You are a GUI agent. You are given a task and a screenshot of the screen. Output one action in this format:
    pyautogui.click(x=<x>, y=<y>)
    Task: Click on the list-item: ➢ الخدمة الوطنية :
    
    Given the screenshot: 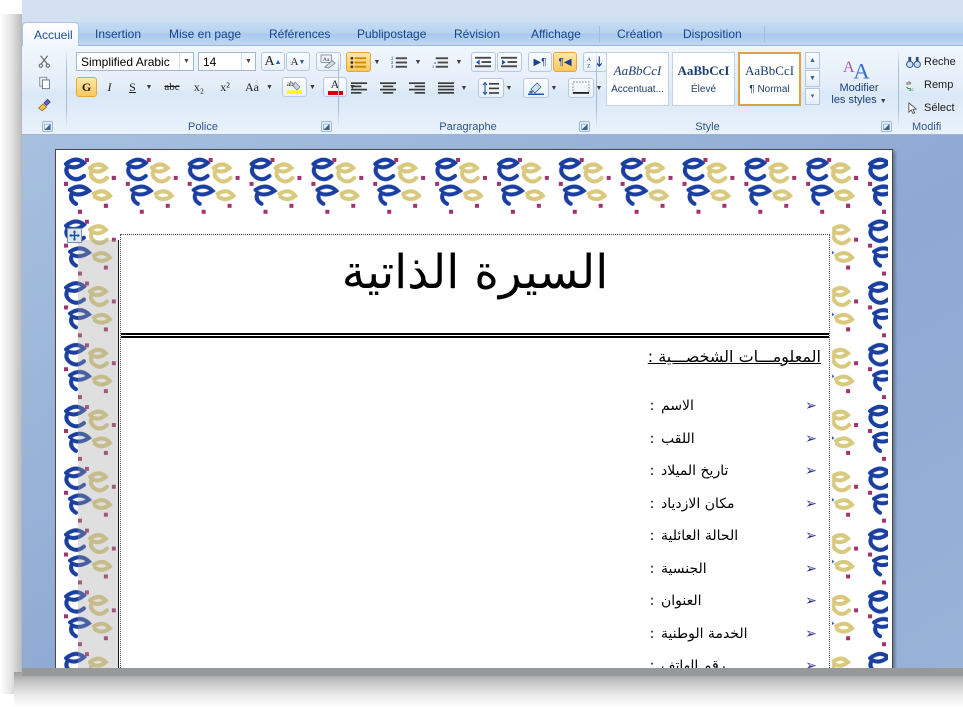 What is the action you would take?
    pyautogui.click(x=656, y=634)
    